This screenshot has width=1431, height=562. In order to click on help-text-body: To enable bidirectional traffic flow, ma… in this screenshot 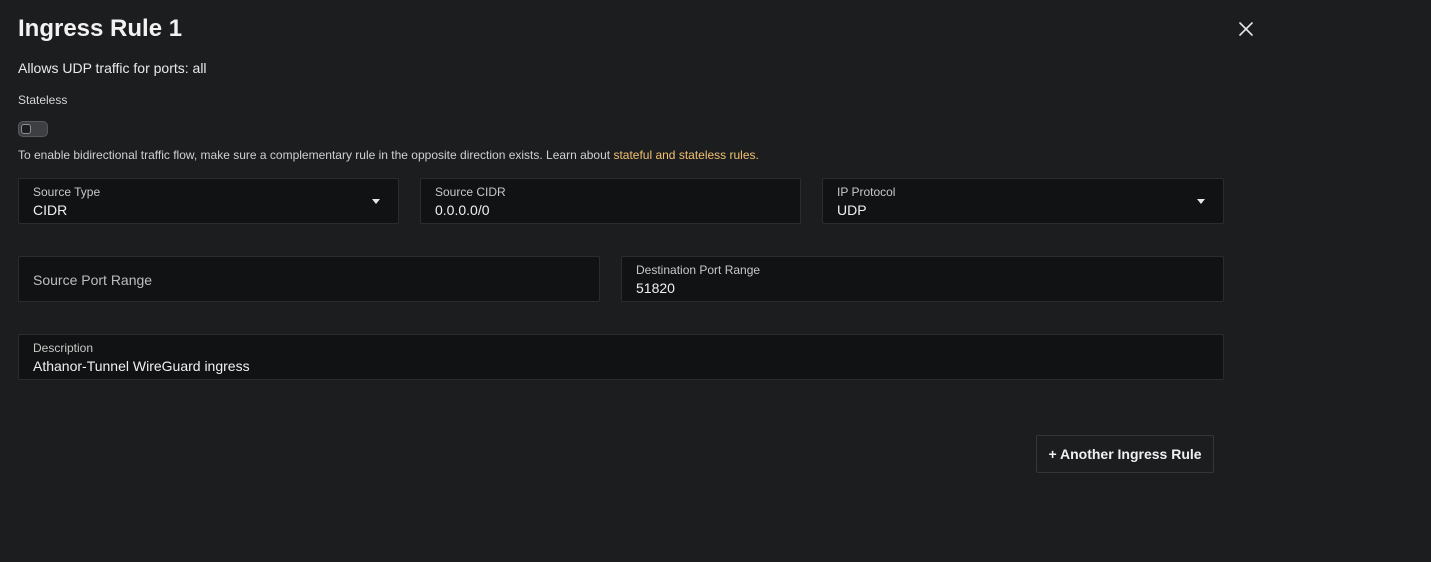, I will do `click(316, 155)`.